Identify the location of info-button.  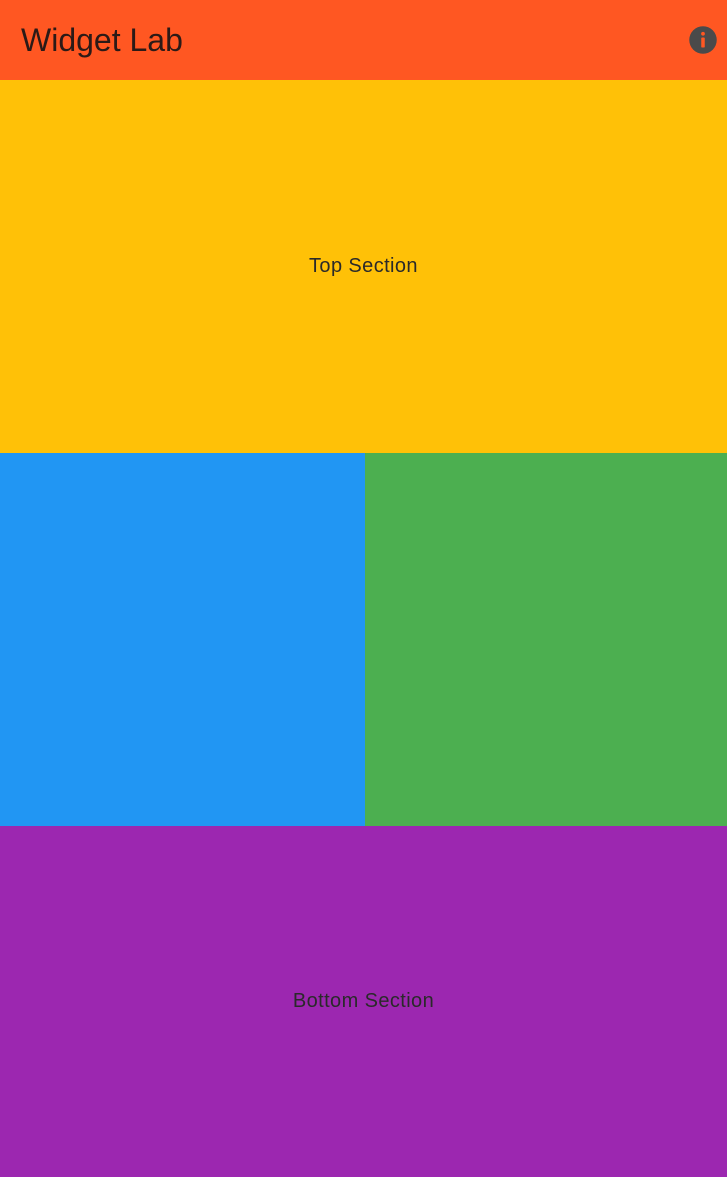
(703, 40).